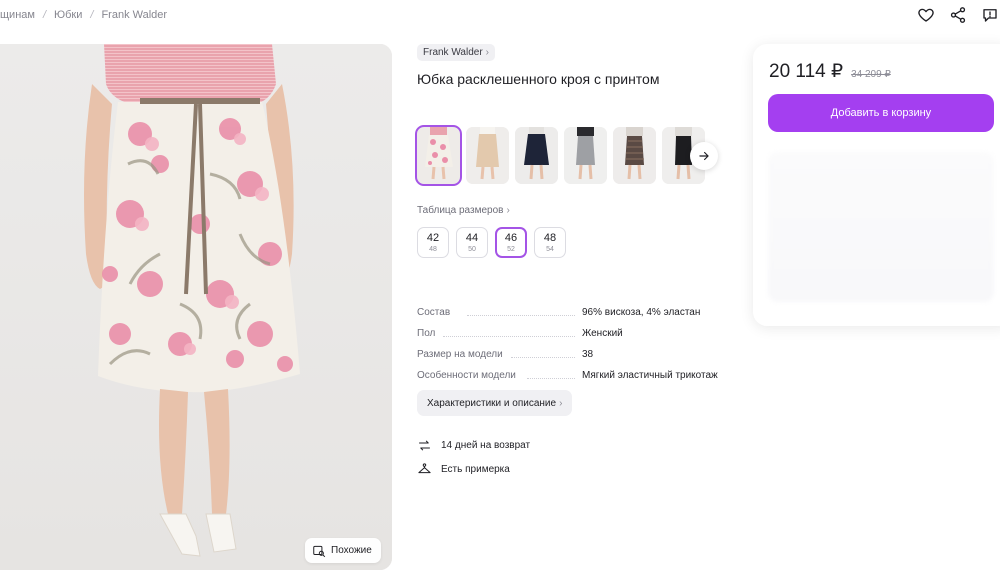 The image size is (1000, 578). I want to click on breadcrumb: щинам / Юбки / Frank Walder, so click(83, 15).